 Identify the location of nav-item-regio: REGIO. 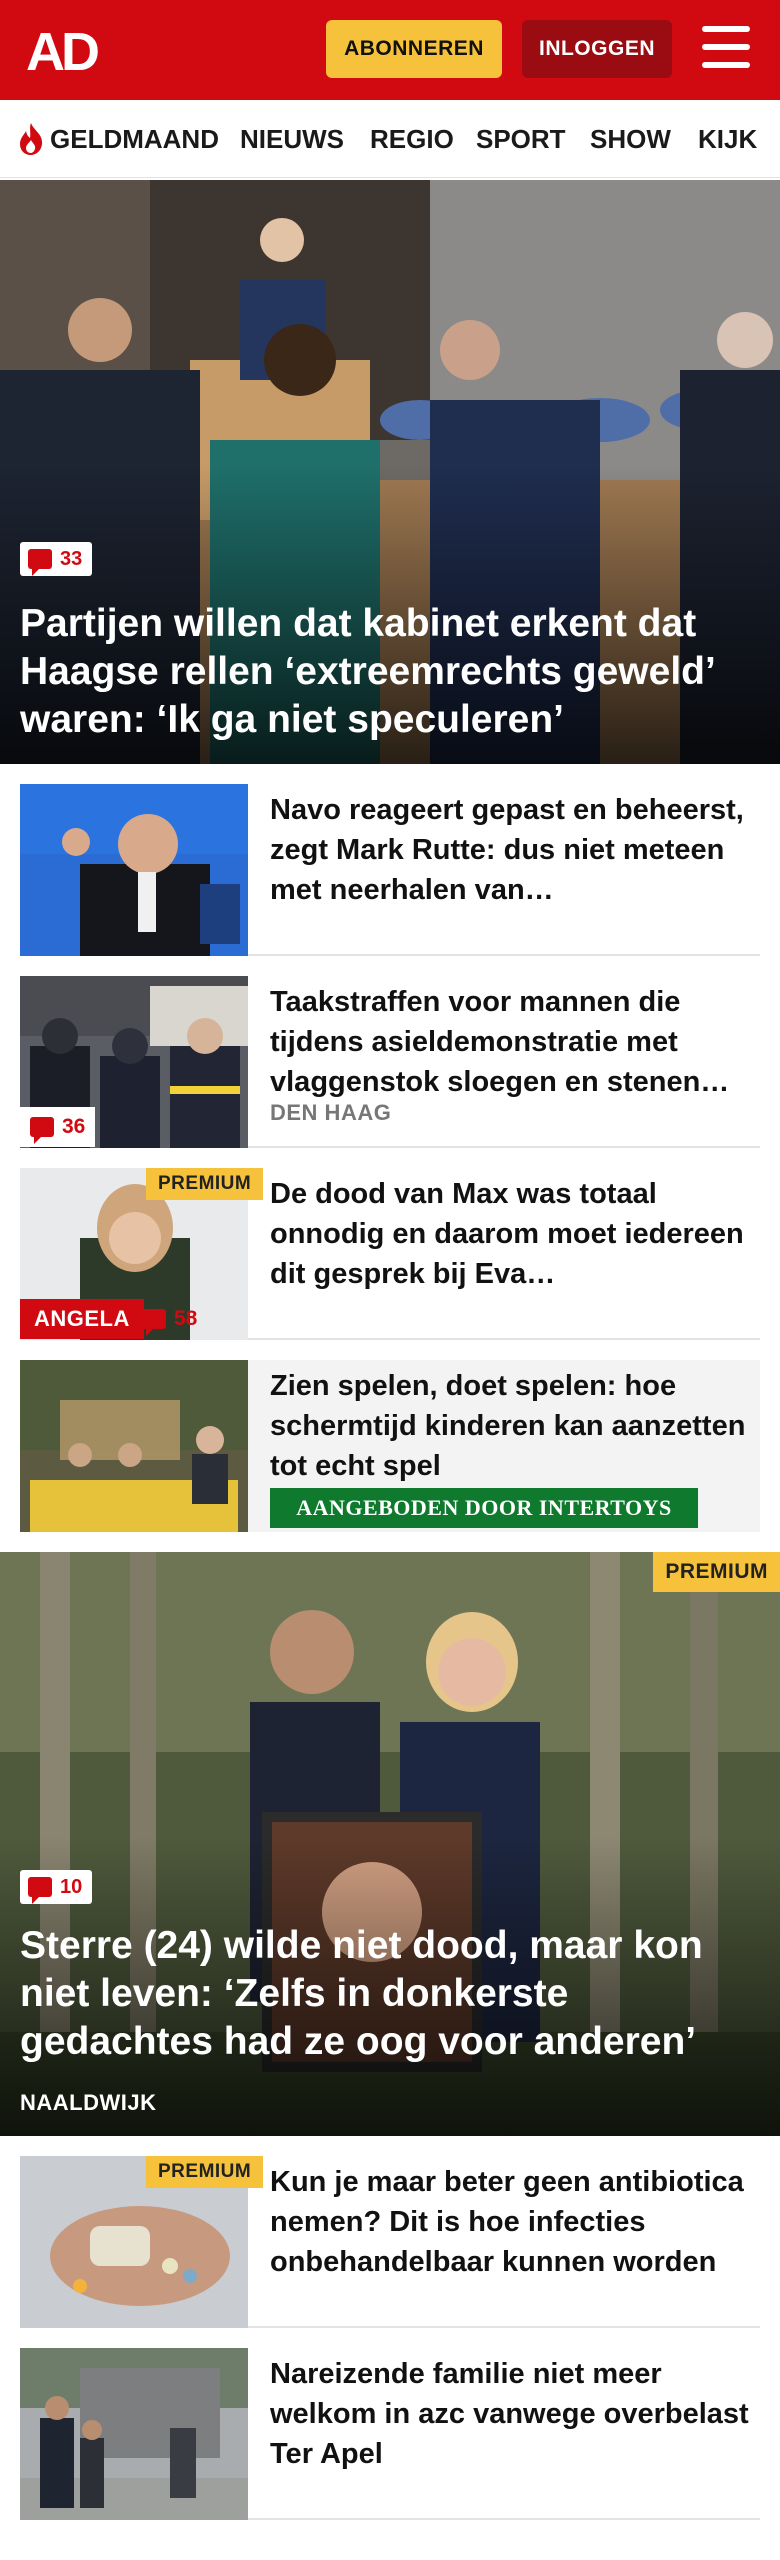
(412, 139).